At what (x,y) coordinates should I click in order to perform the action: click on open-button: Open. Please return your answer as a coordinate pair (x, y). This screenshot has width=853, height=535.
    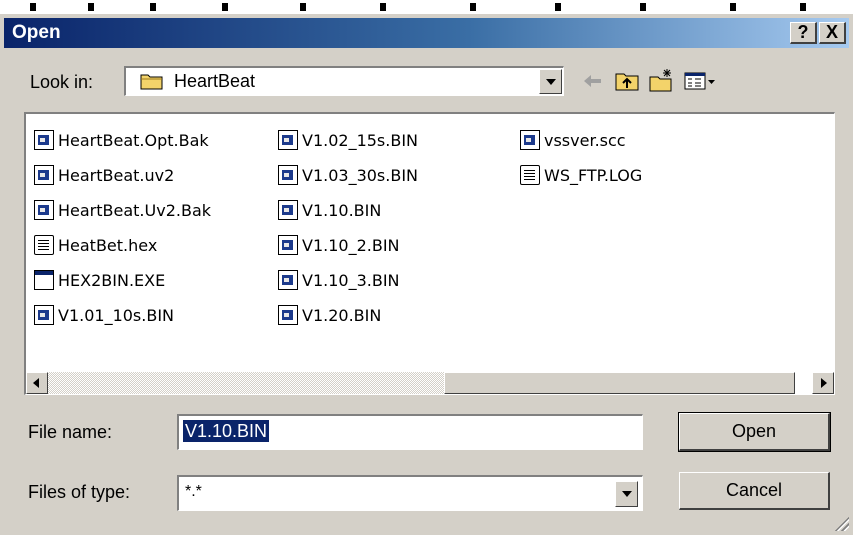
    Looking at the image, I should click on (754, 432).